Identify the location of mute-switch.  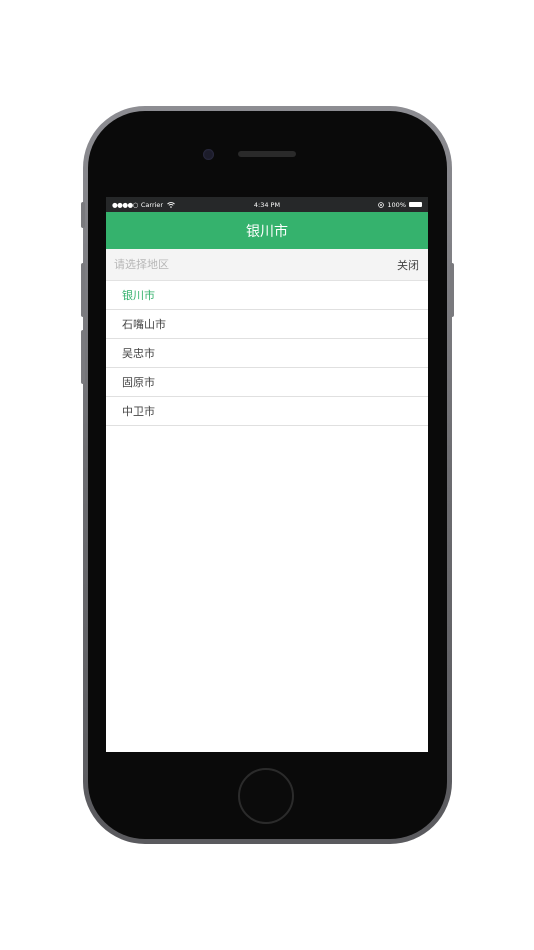
(83, 215).